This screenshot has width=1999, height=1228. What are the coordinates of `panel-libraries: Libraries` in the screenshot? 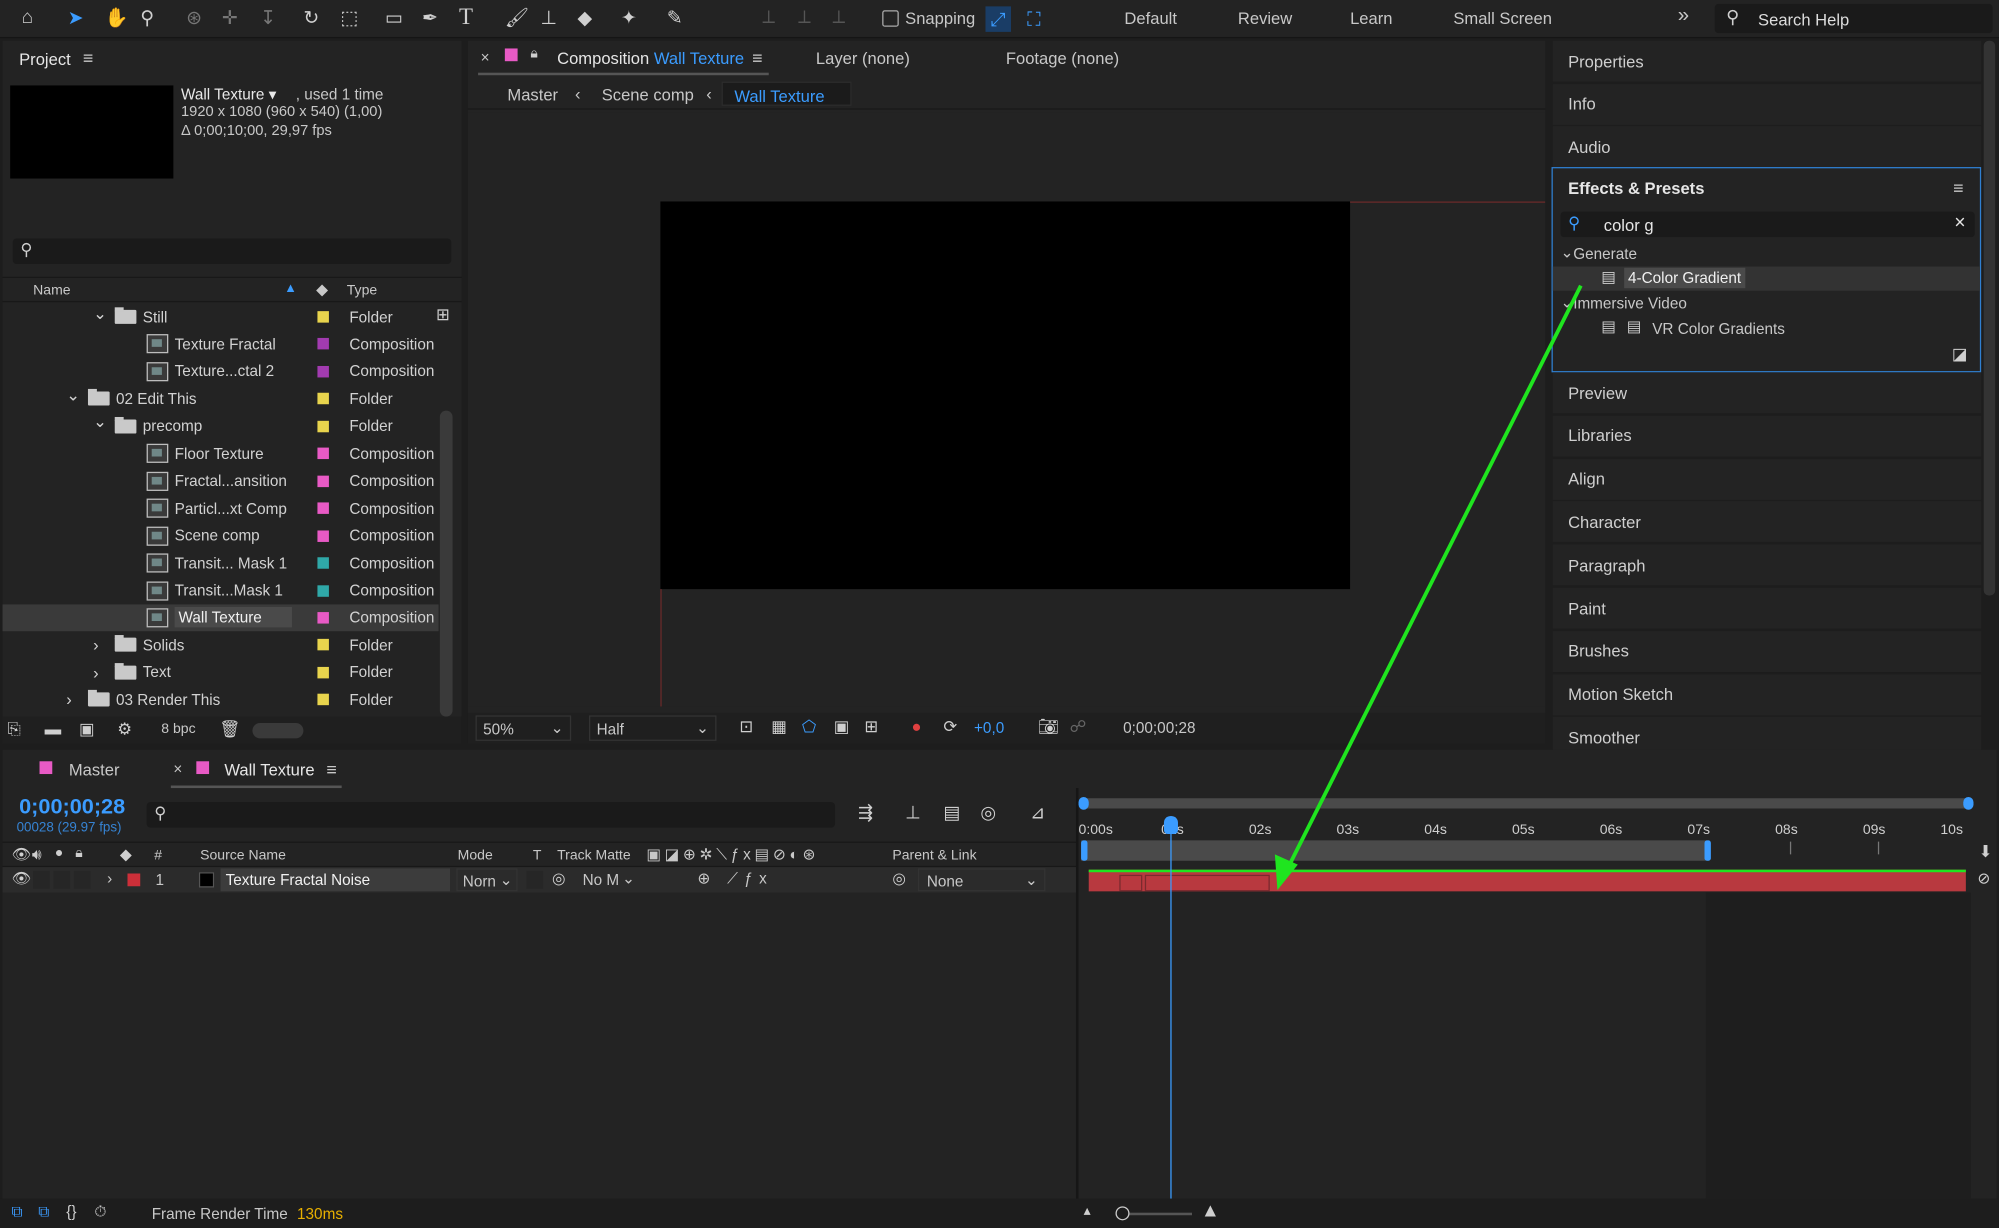 It's located at (1767, 436).